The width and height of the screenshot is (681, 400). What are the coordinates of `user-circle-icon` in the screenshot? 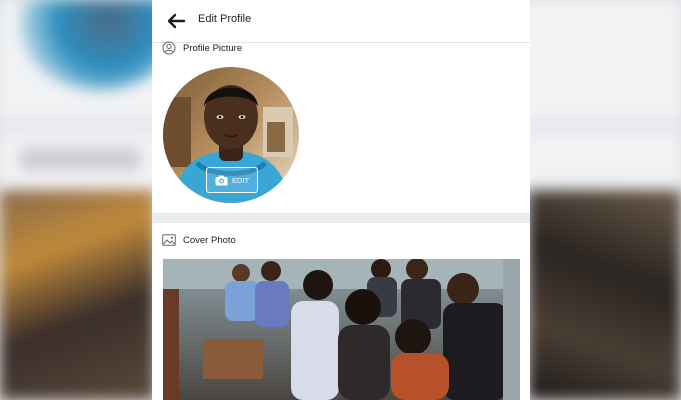 It's located at (169, 48).